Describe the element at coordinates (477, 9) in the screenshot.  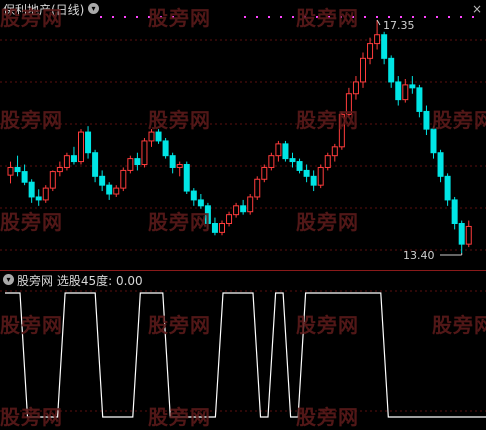
I see `close-icon: ×` at that location.